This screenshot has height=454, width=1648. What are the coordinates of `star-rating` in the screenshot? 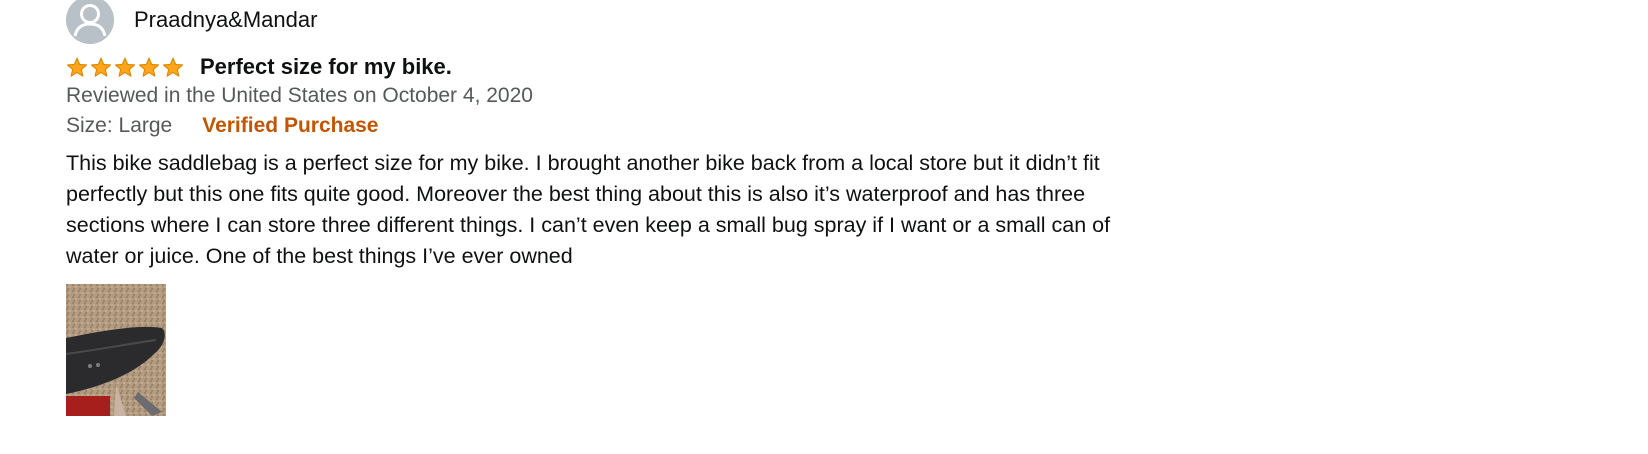 It's located at (125, 67).